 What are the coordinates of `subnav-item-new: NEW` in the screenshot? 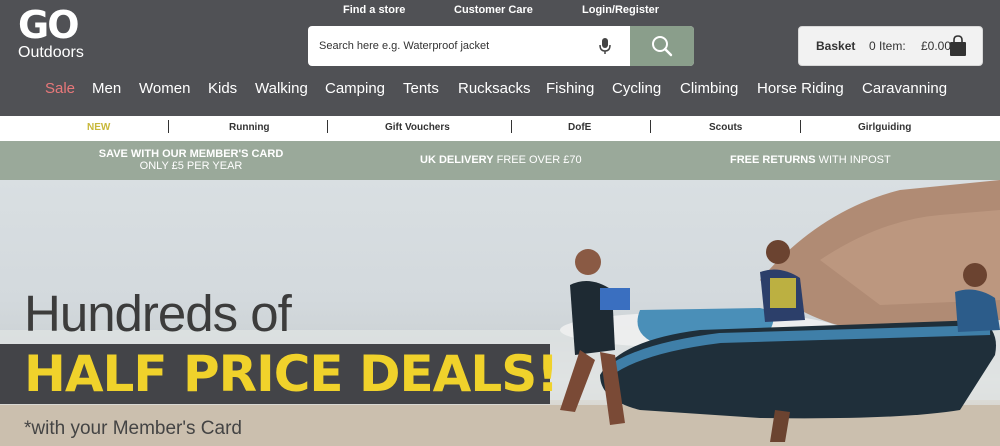 It's located at (98, 127).